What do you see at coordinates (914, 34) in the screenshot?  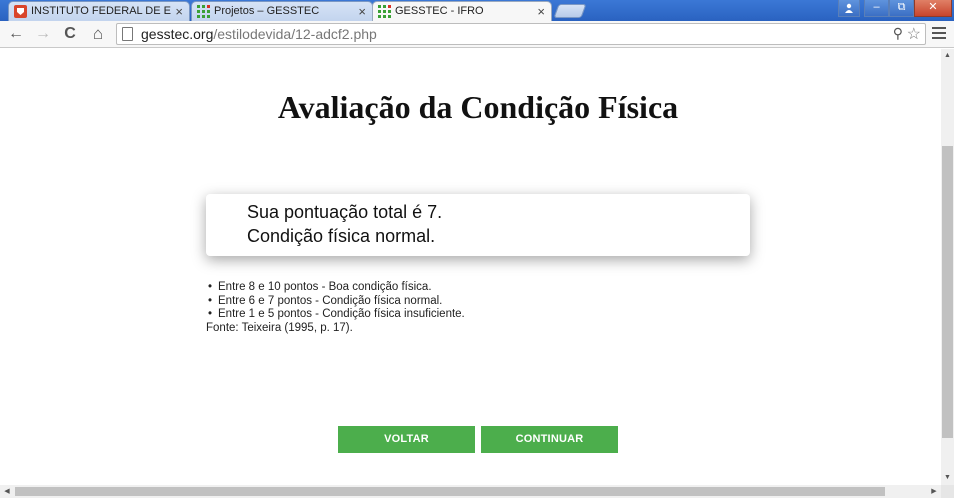 I see `bookmark-star-icon: ☆` at bounding box center [914, 34].